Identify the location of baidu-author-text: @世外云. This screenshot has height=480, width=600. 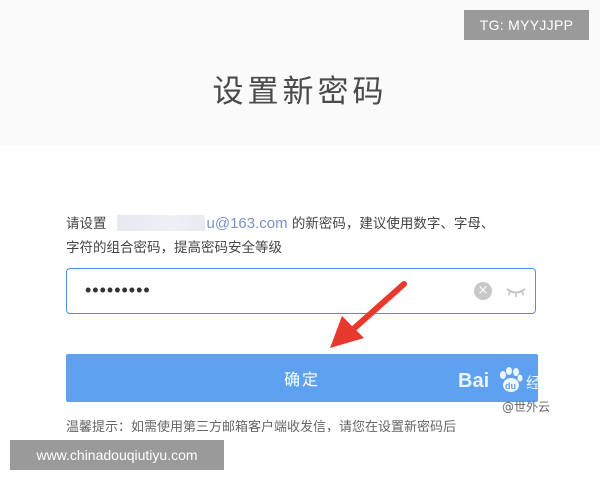
(526, 407).